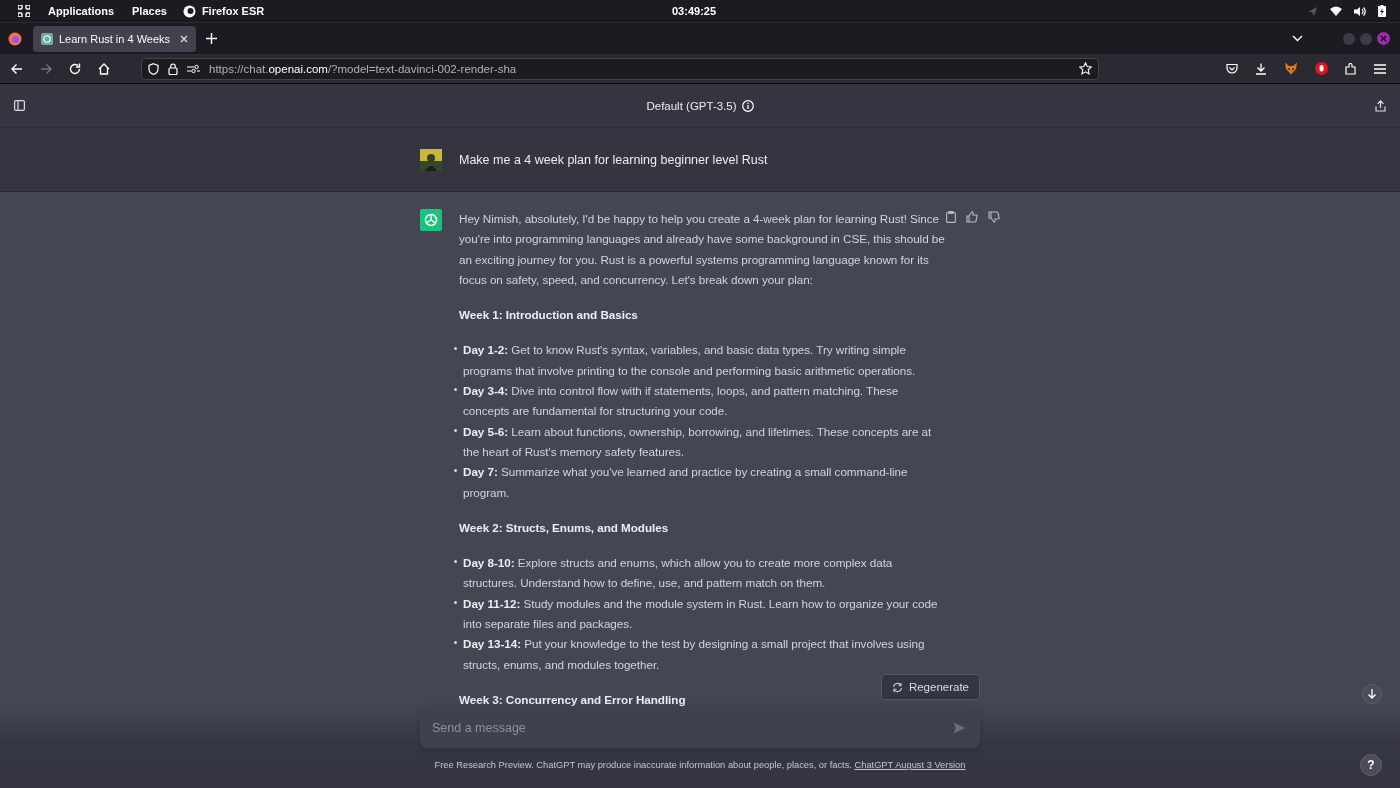 The image size is (1400, 788). I want to click on battery-icon, so click(1382, 11).